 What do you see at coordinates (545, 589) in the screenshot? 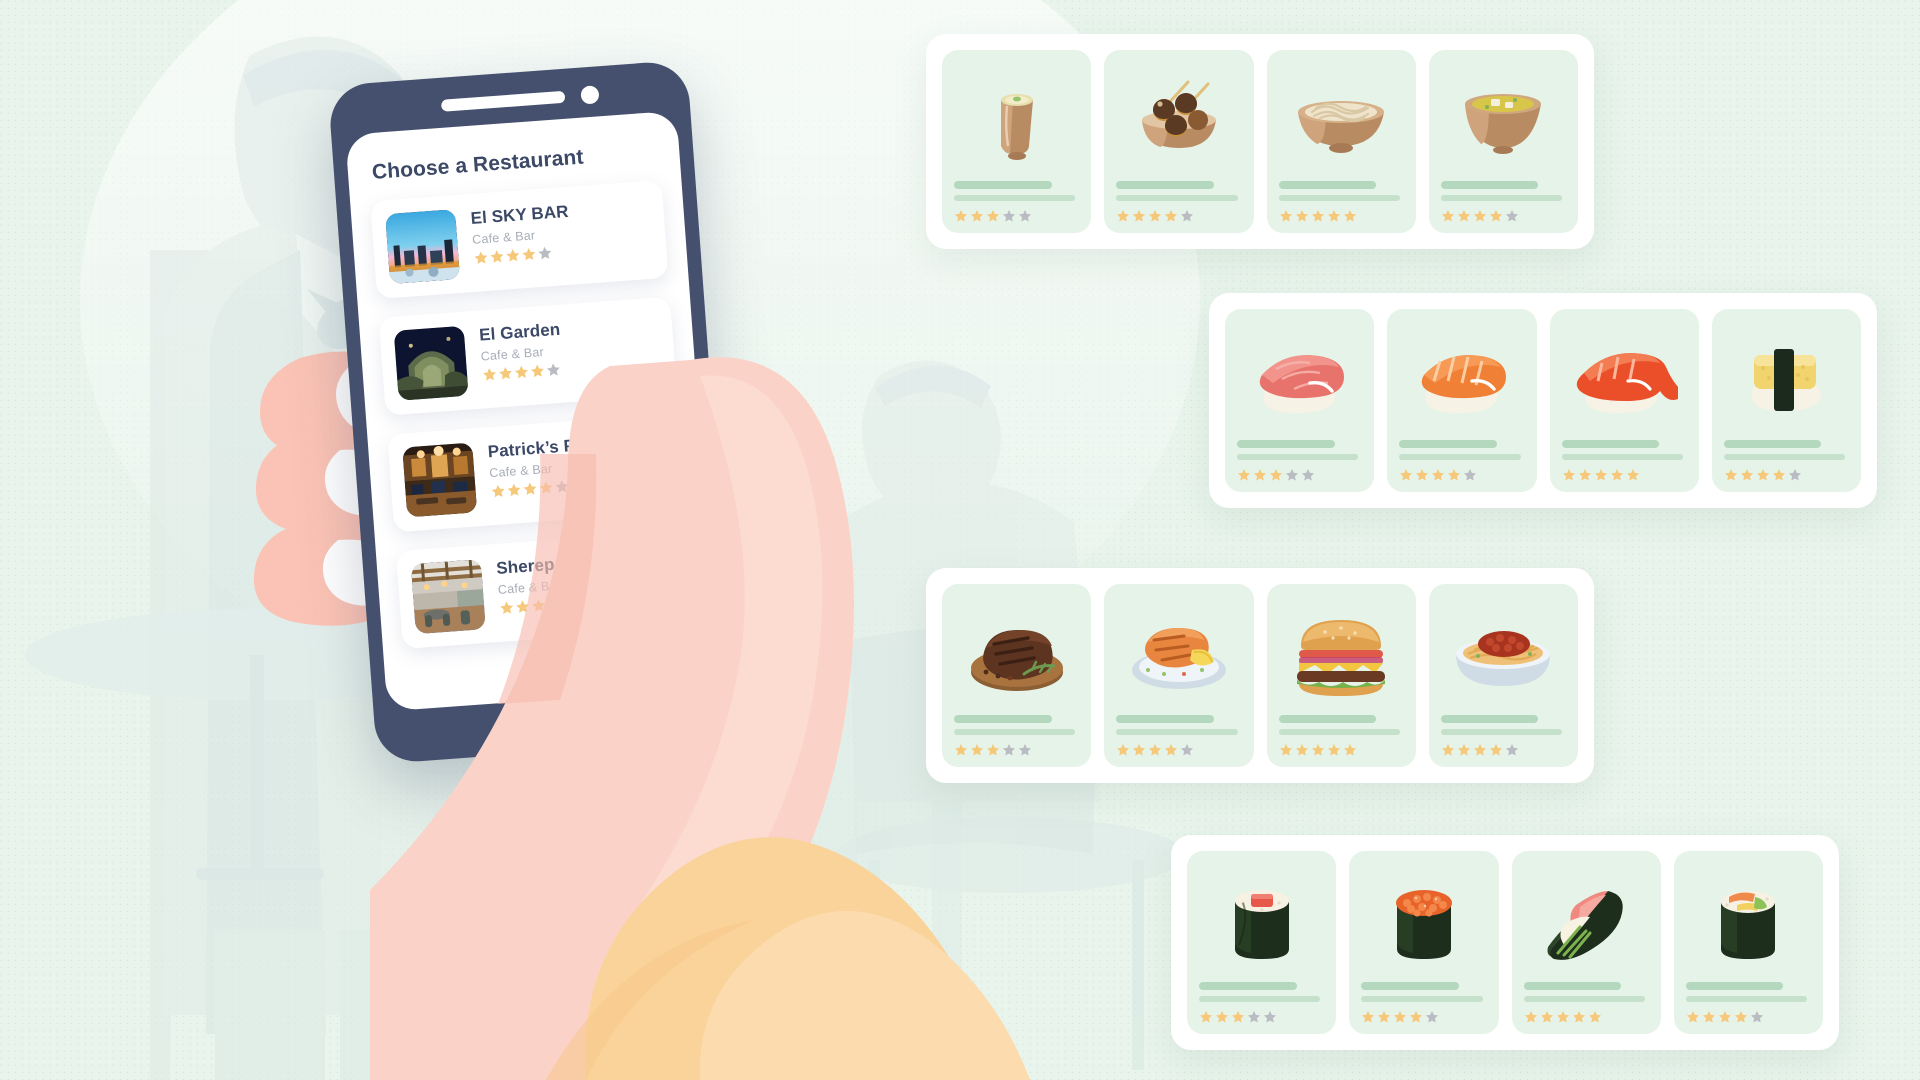
I see `restaurant-card: Sherep Cafe & Bar` at bounding box center [545, 589].